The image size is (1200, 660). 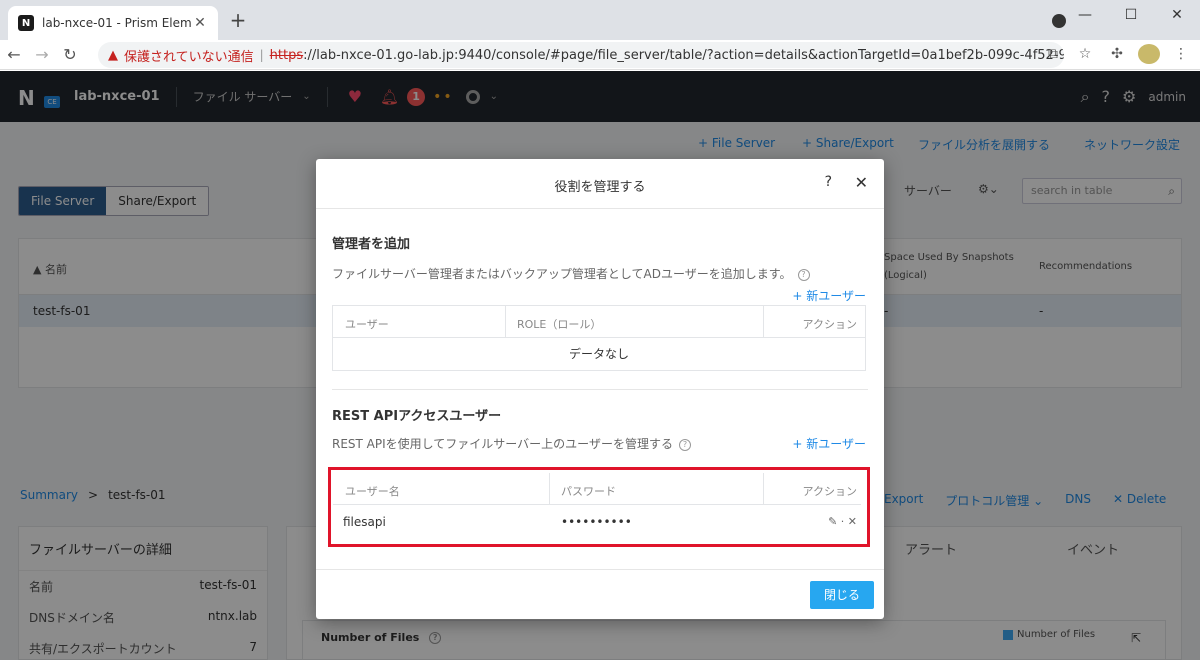 I want to click on forward-icon: →, so click(x=42, y=54).